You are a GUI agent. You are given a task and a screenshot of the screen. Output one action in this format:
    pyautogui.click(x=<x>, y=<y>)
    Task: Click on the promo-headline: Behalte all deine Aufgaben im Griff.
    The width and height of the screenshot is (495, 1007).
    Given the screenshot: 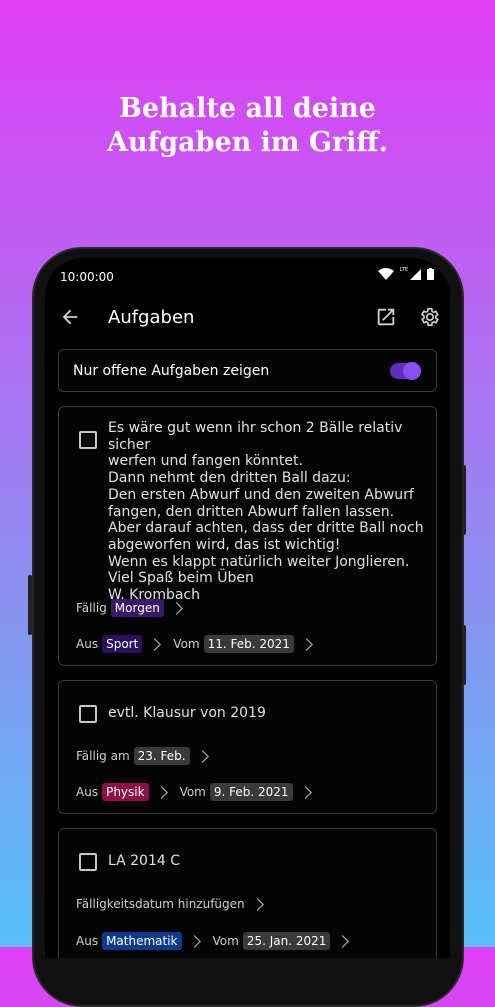 What is the action you would take?
    pyautogui.click(x=247, y=126)
    